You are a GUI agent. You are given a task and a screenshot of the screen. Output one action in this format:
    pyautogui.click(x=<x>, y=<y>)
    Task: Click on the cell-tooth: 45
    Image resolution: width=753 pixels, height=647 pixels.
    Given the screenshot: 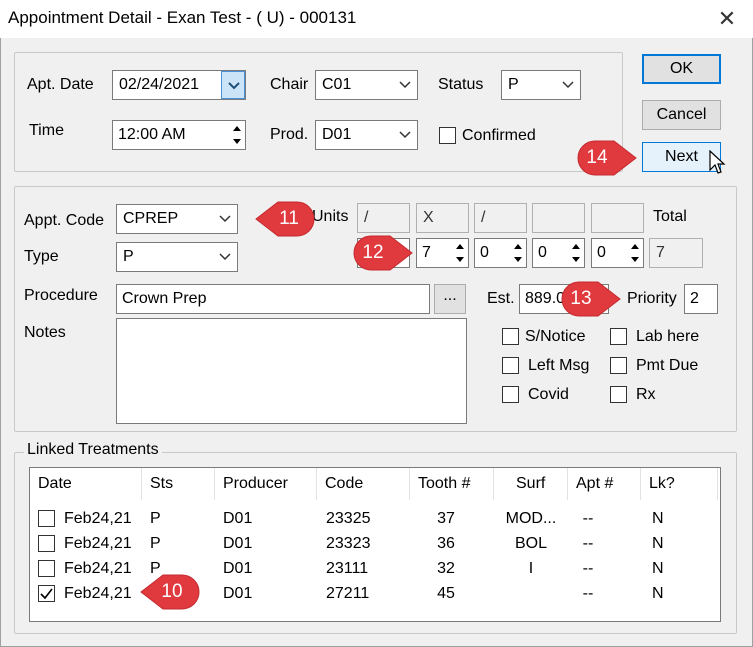 What is the action you would take?
    pyautogui.click(x=446, y=593)
    